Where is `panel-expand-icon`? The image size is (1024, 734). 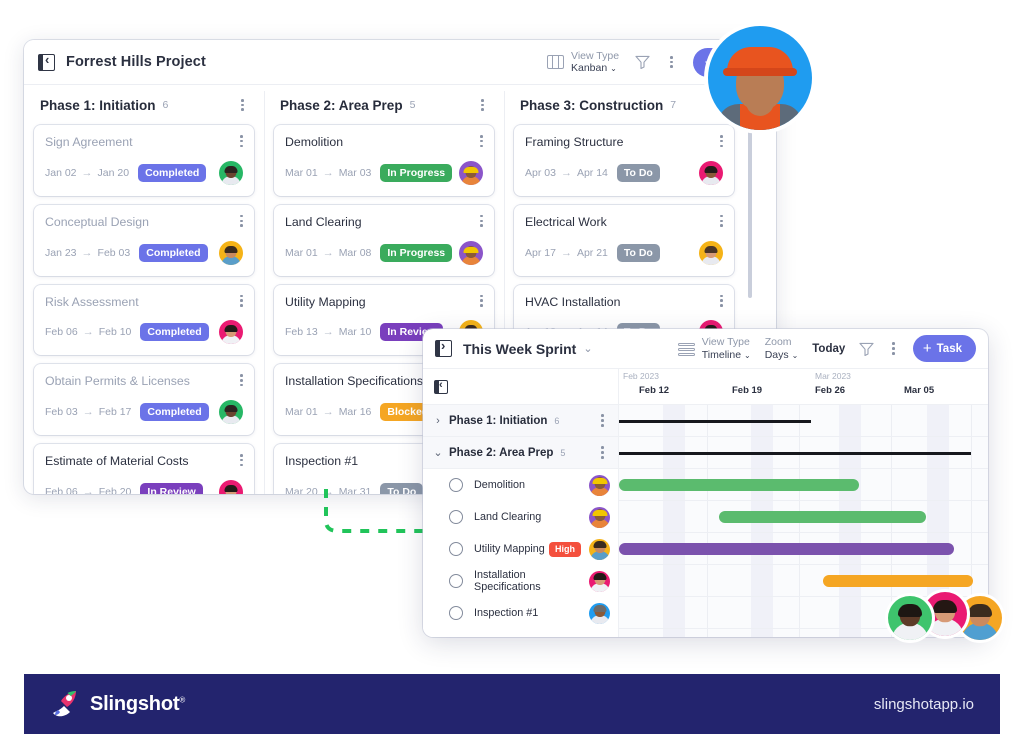 panel-expand-icon is located at coordinates (443, 347).